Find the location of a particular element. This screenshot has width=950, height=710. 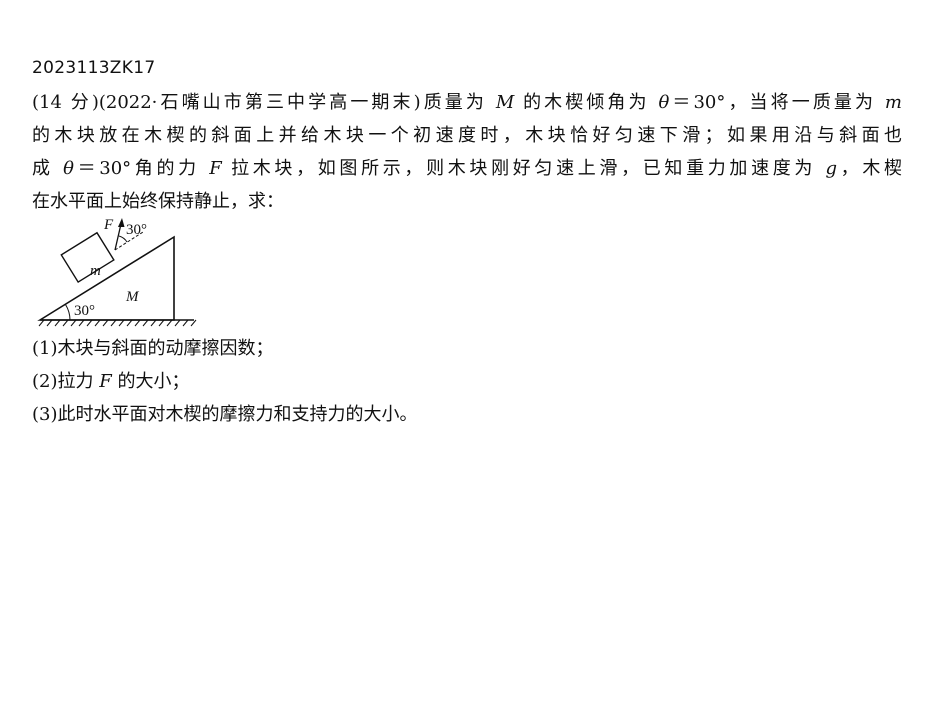

ground-hatching is located at coordinates (117, 323).